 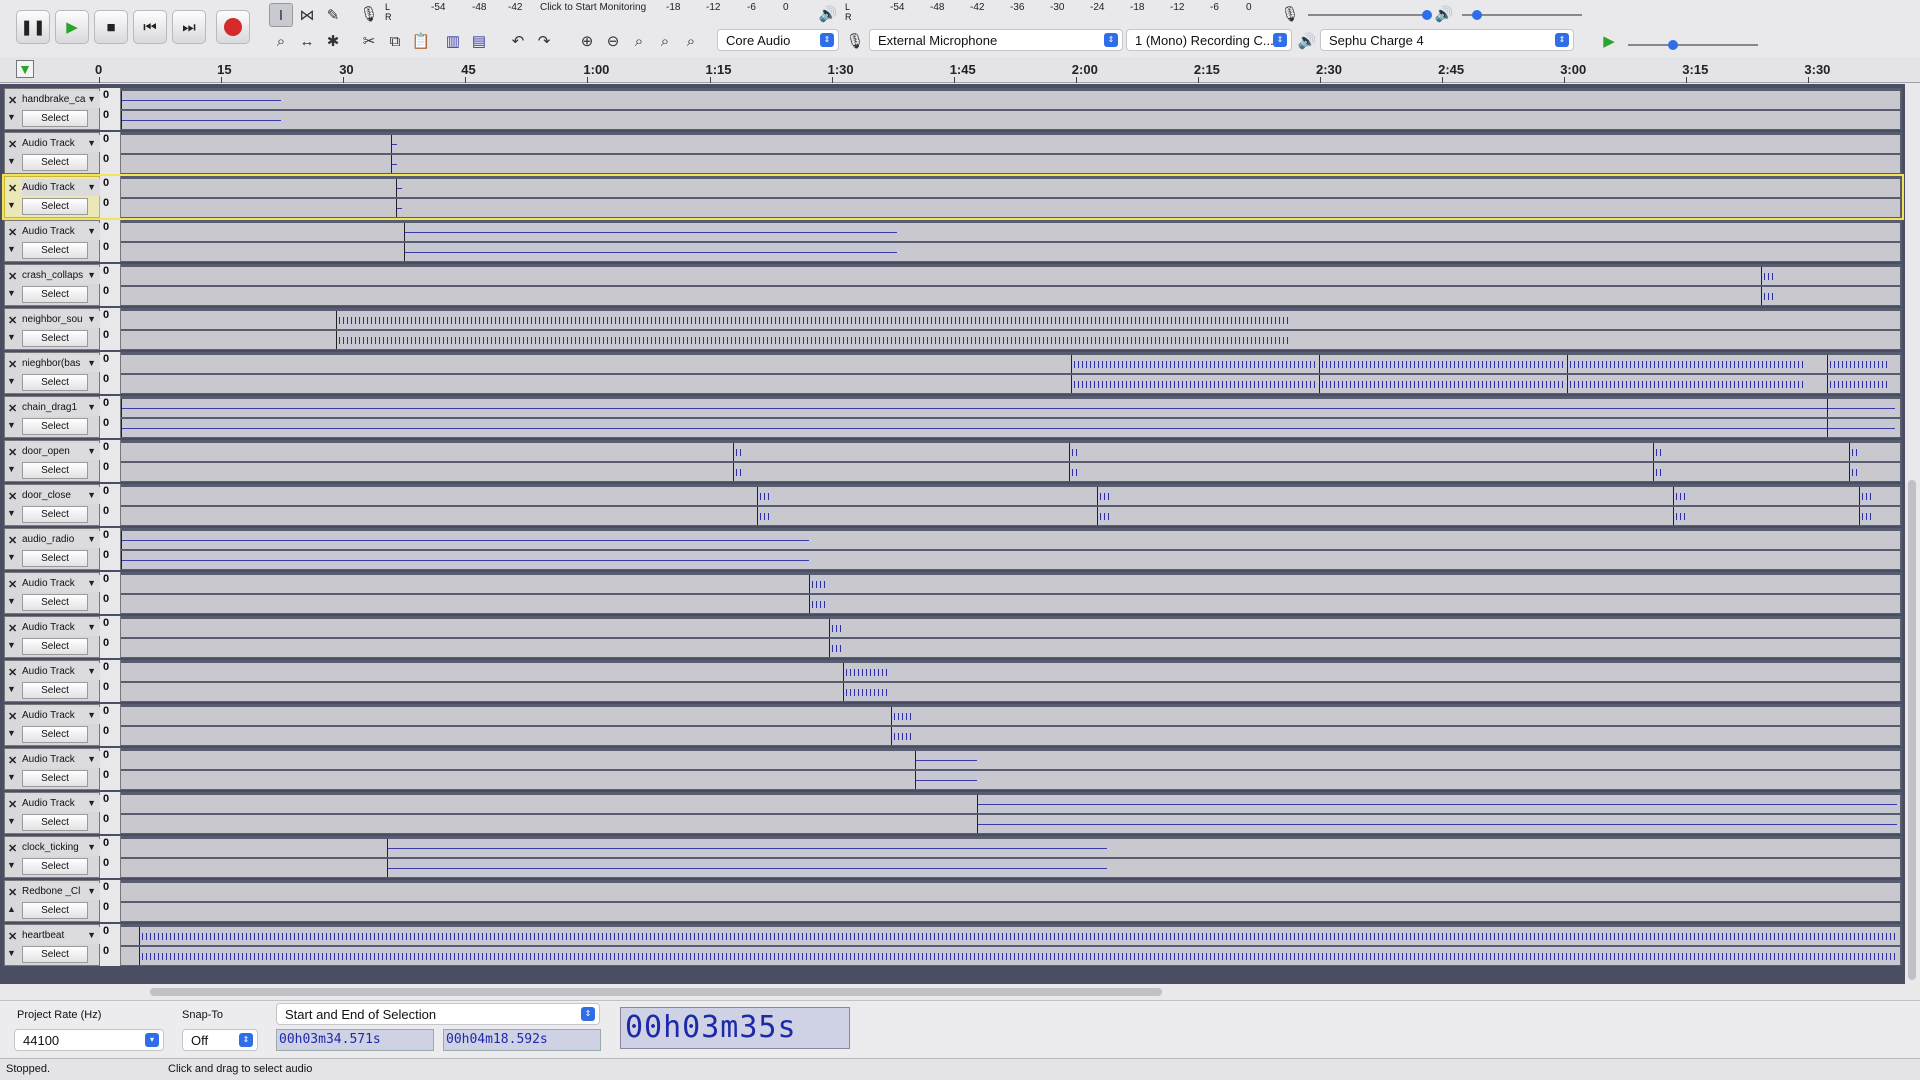 What do you see at coordinates (150, 27) in the screenshot?
I see `skip-to-start-button: ⏮` at bounding box center [150, 27].